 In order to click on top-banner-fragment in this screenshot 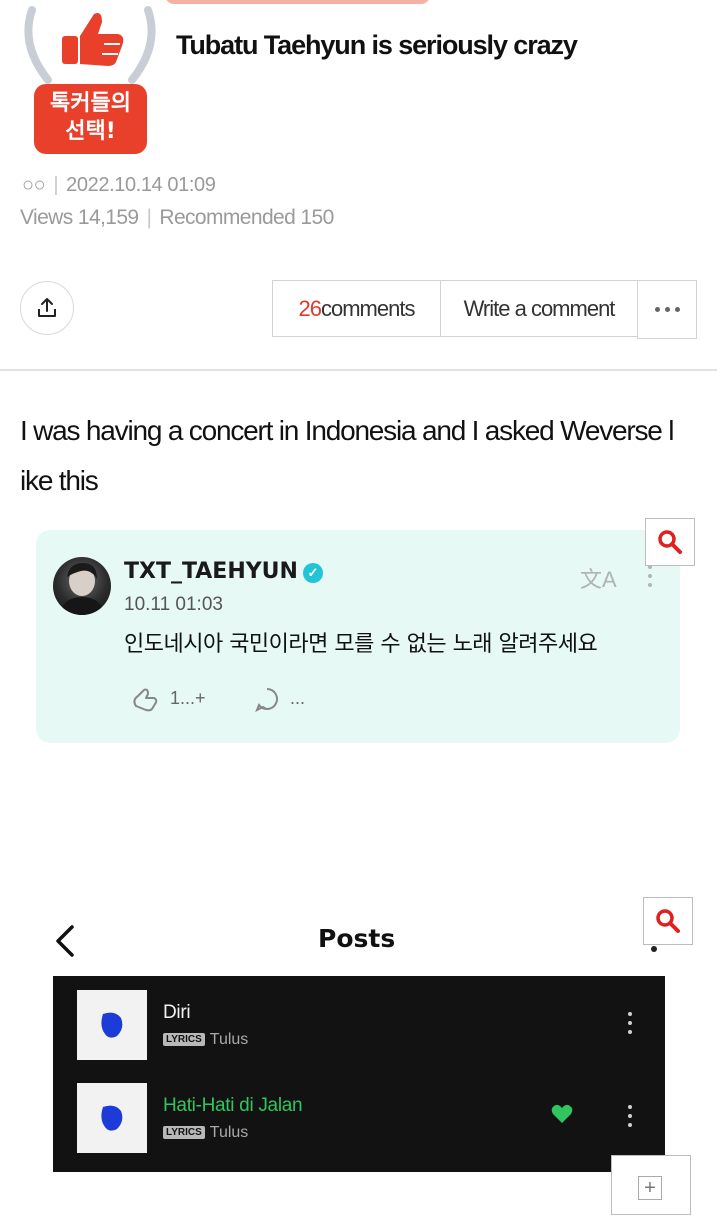, I will do `click(297, 2)`.